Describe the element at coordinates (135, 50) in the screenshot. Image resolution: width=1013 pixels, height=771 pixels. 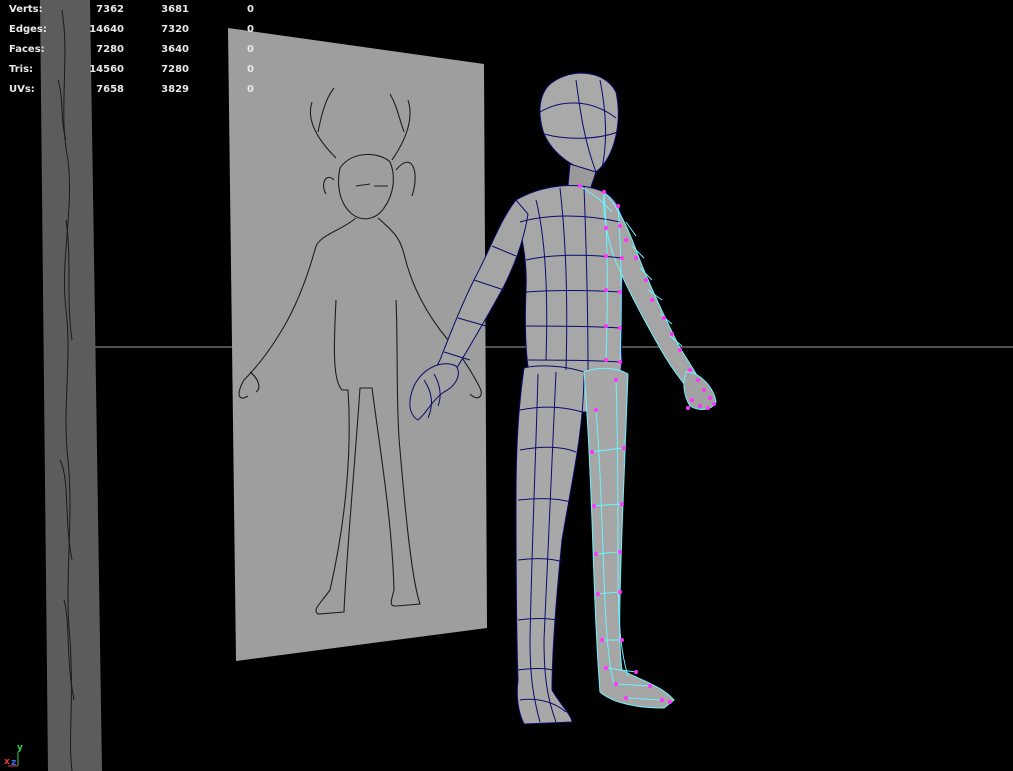
I see `hud-row-faces: Faces: 7280 3640 0` at that location.